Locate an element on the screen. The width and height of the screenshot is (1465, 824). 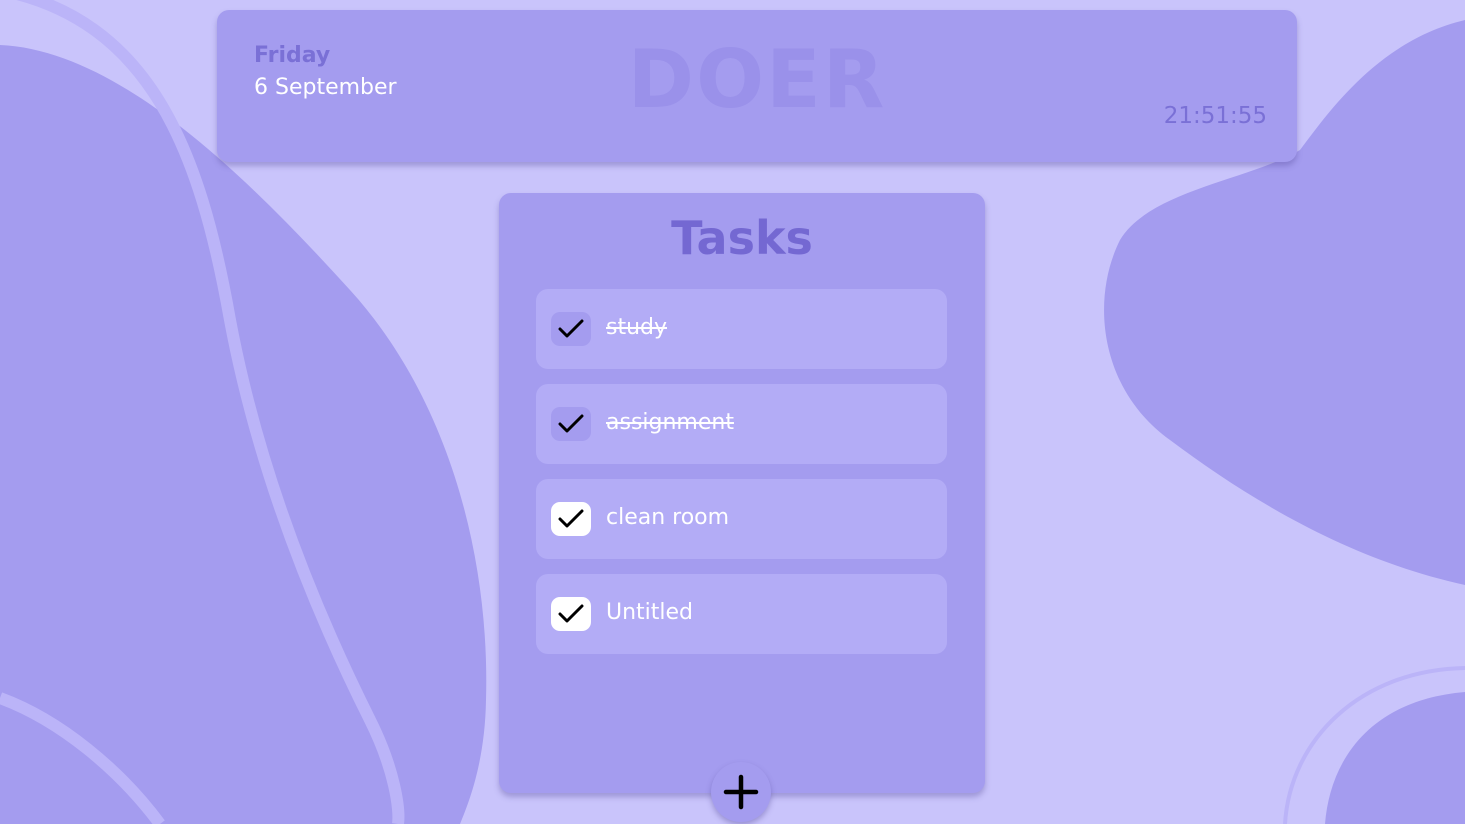
task-label: clean room is located at coordinates (667, 517).